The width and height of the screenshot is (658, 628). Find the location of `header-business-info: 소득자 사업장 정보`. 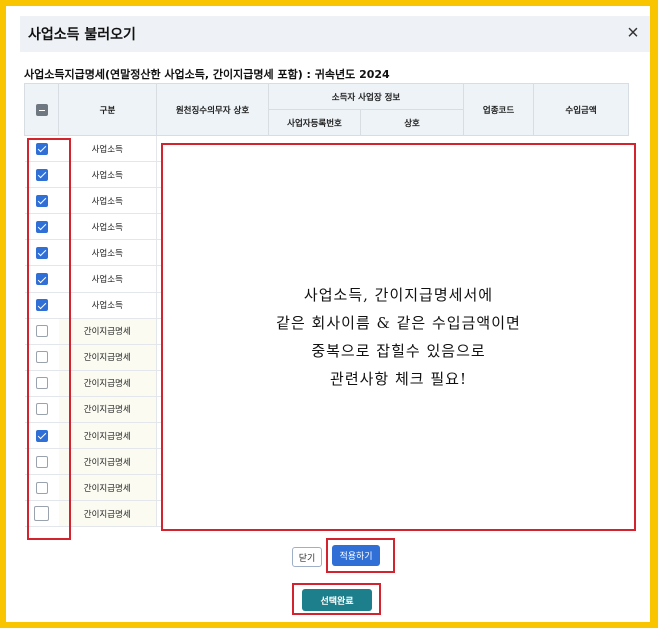

header-business-info: 소득자 사업장 정보 is located at coordinates (366, 96).